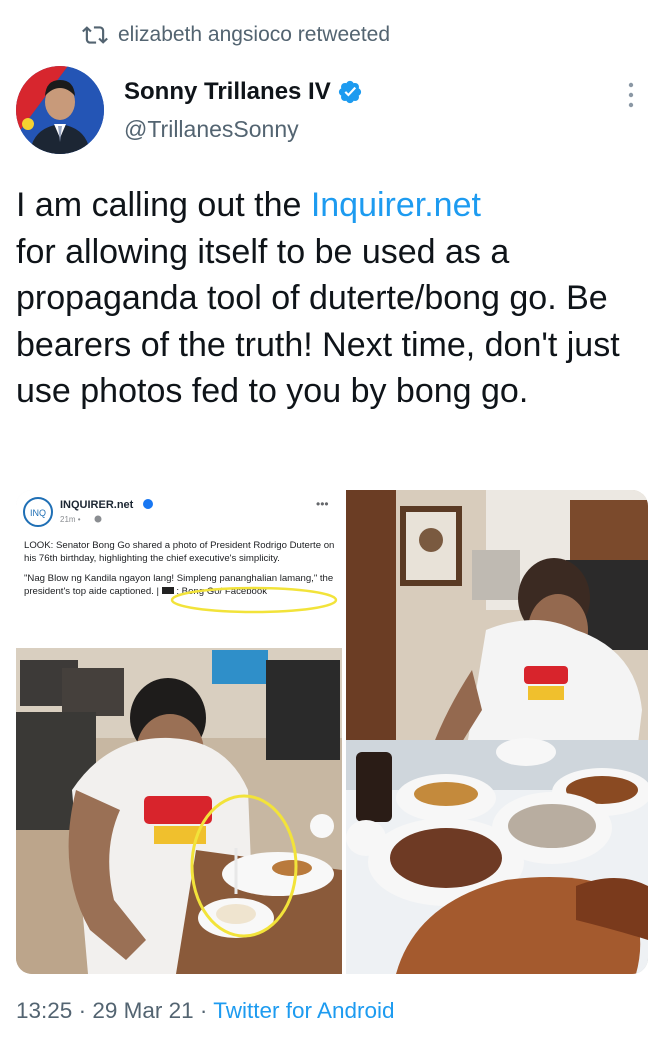  Describe the element at coordinates (303, 1010) in the screenshot. I see `tweet-source-link: Twitter for Android` at that location.